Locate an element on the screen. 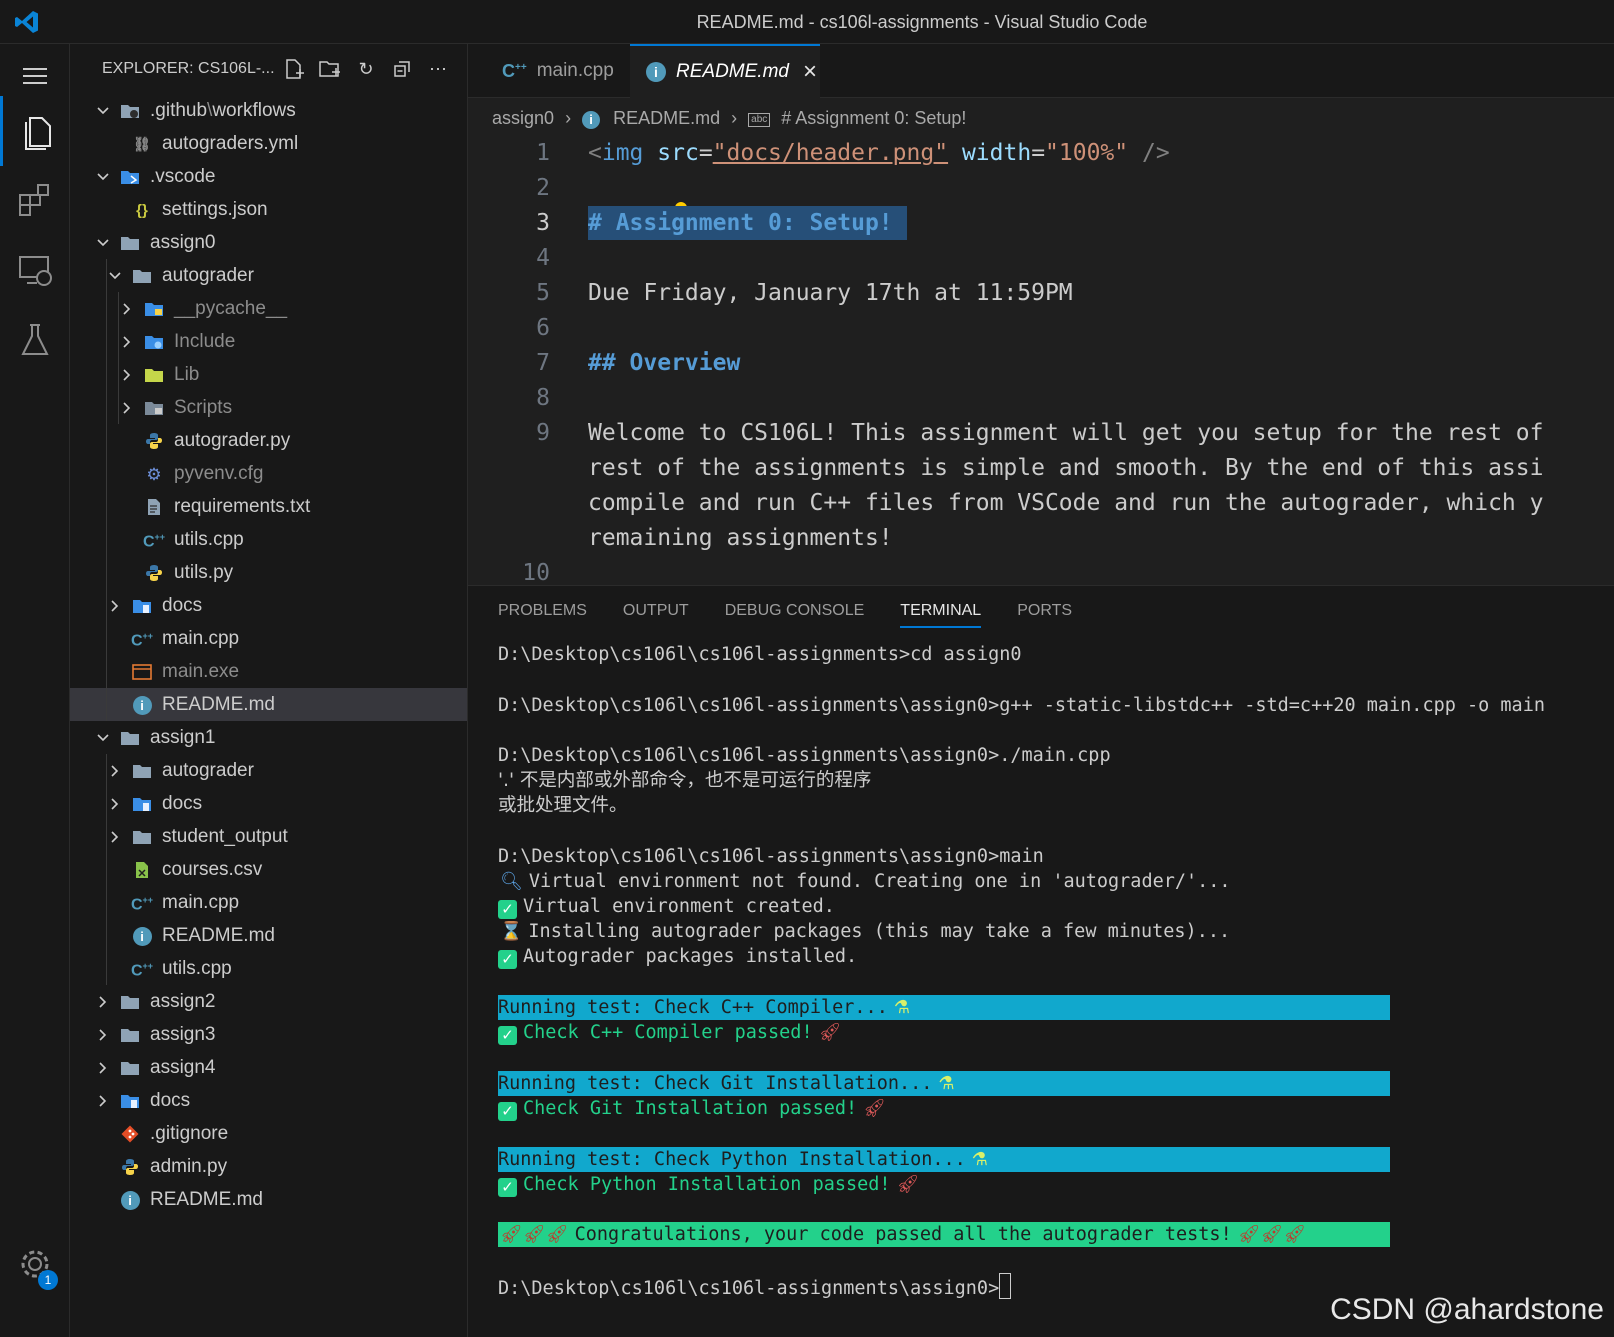 This screenshot has width=1614, height=1337. tab-label: main.cpp is located at coordinates (575, 70).